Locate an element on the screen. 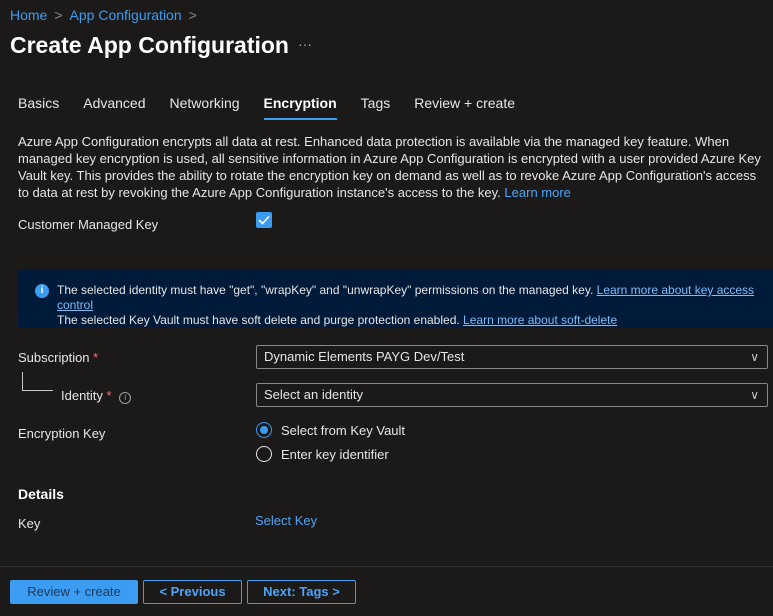 This screenshot has width=773, height=616. learn-more-link: Learn more is located at coordinates (537, 192).